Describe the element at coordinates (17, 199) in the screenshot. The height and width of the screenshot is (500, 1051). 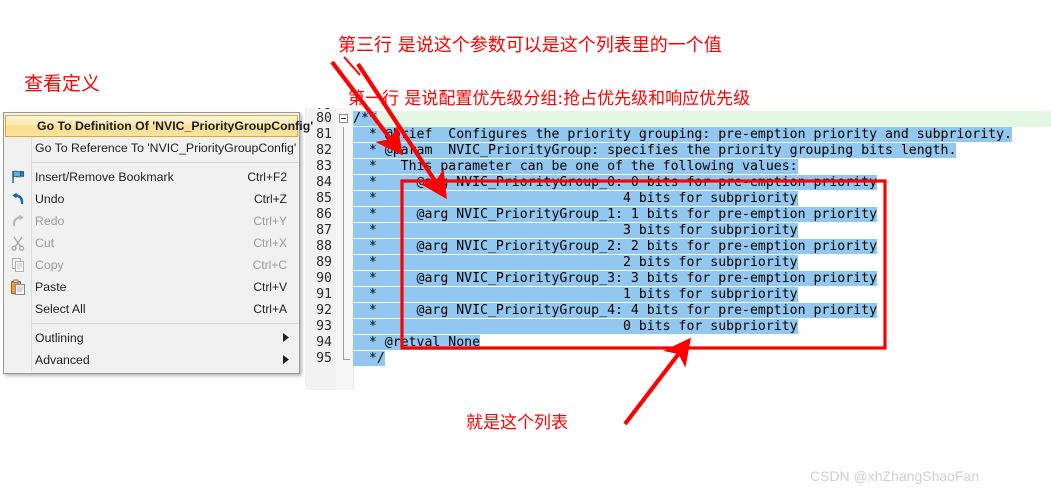
I see `undo-arrow-icon` at that location.